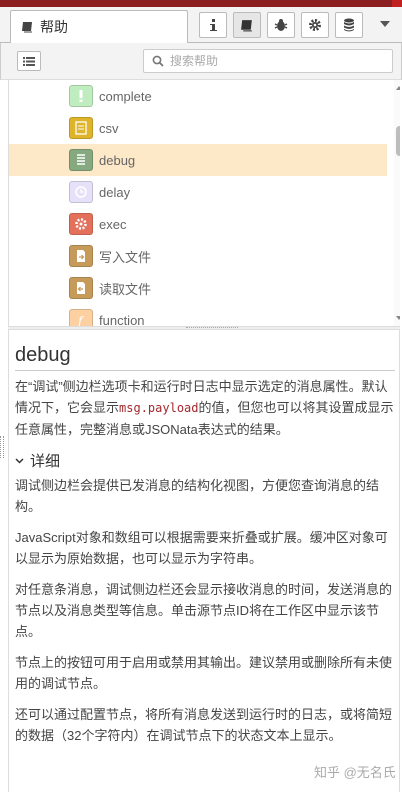 This screenshot has height=792, width=402. Describe the element at coordinates (115, 192) in the screenshot. I see `tree-item-label: delay` at that location.